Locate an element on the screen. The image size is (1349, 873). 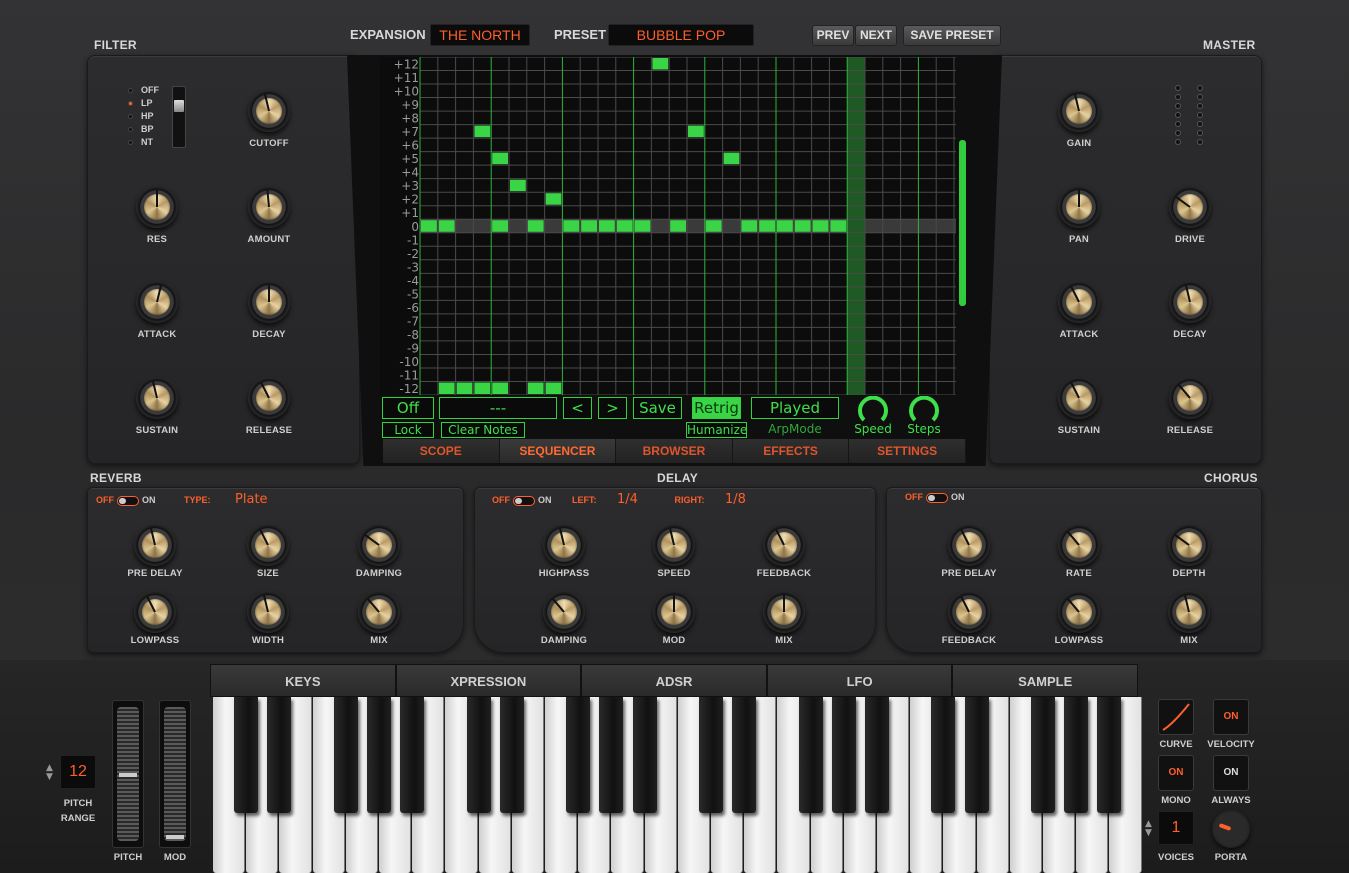
pitch-range-display: 12 is located at coordinates (78, 772).